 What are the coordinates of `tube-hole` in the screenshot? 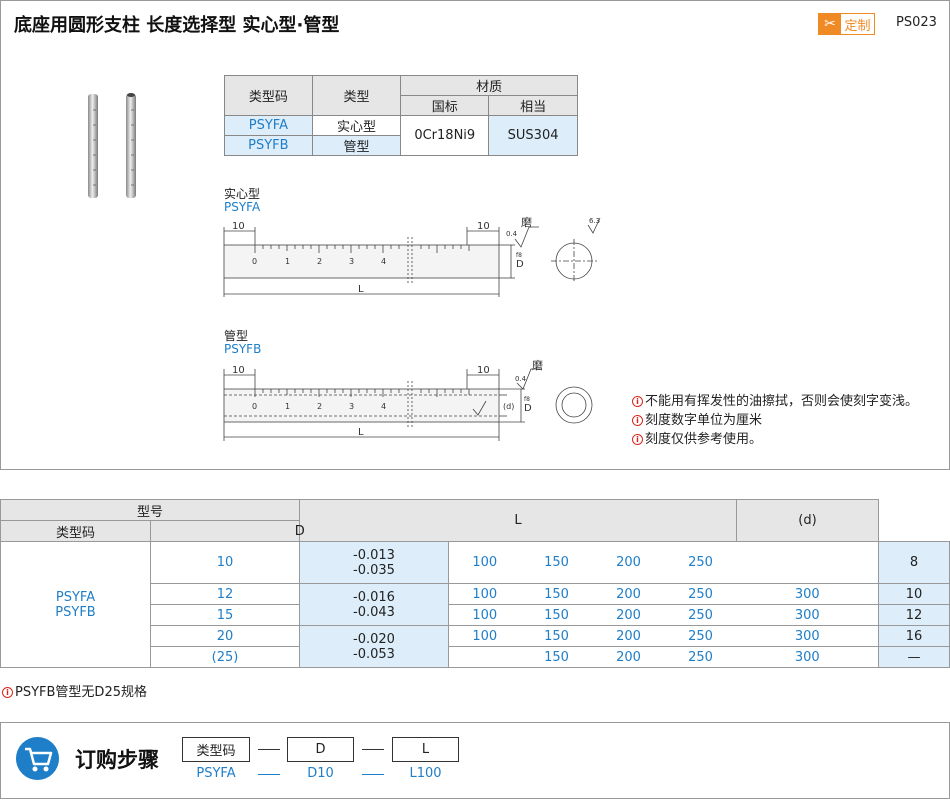 It's located at (131, 95).